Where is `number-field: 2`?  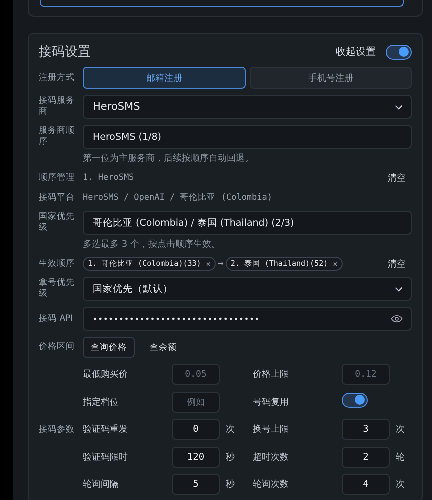
number-field: 2 is located at coordinates (366, 457).